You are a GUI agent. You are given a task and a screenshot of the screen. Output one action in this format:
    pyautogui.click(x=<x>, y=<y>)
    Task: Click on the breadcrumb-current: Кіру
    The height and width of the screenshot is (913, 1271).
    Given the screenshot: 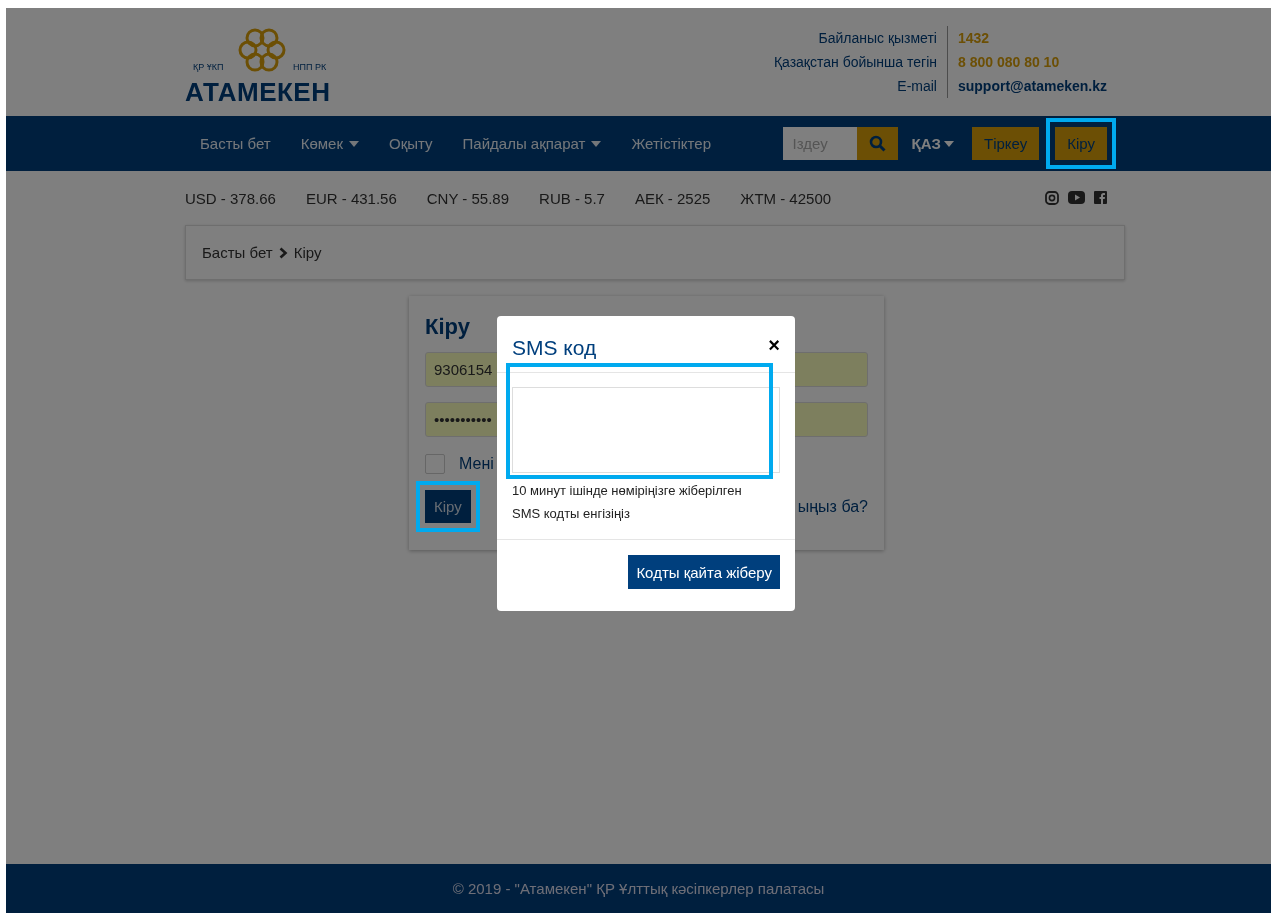 What is the action you would take?
    pyautogui.click(x=307, y=252)
    